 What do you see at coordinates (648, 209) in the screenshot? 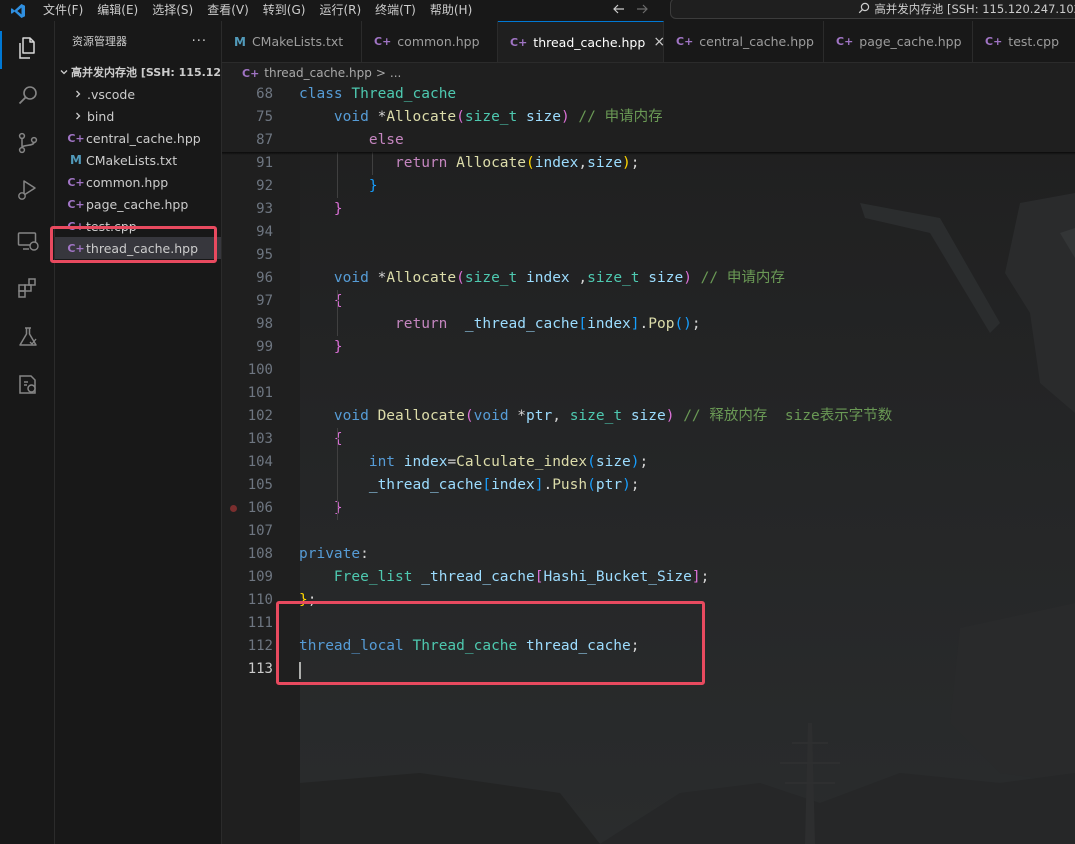
I see `code-line: 93 }` at bounding box center [648, 209].